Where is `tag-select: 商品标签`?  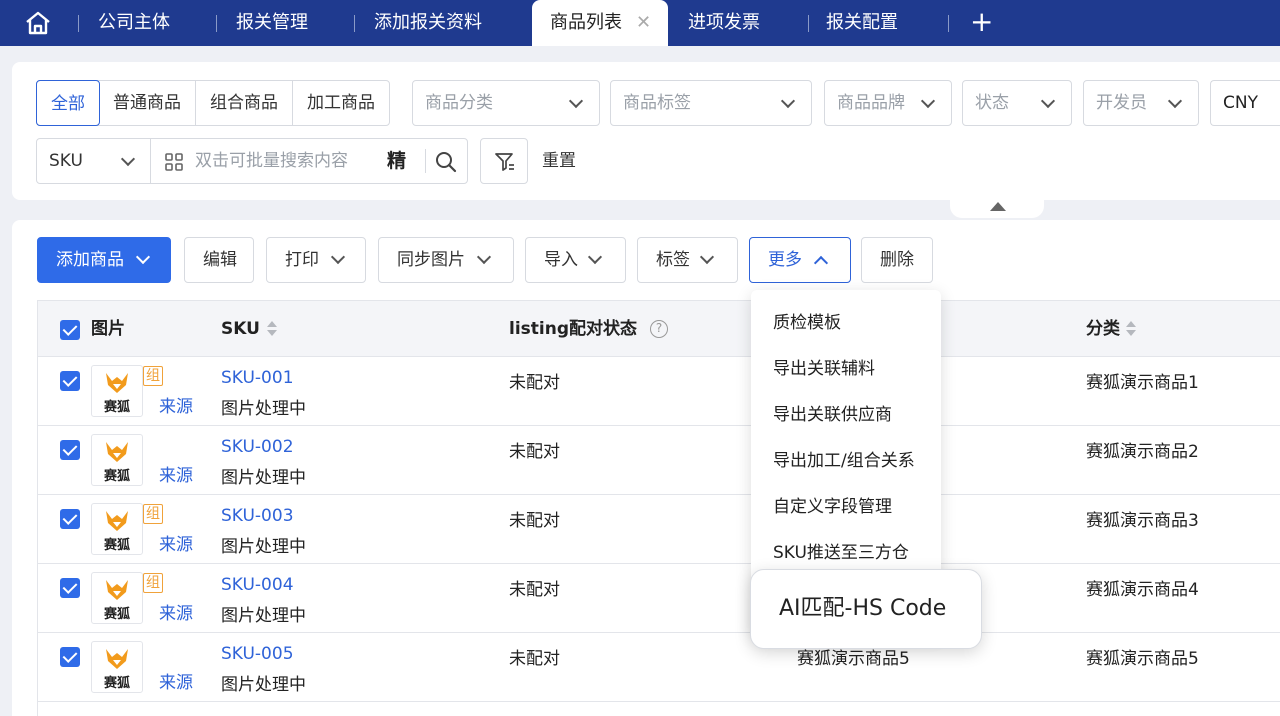 tag-select: 商品标签 is located at coordinates (711, 103).